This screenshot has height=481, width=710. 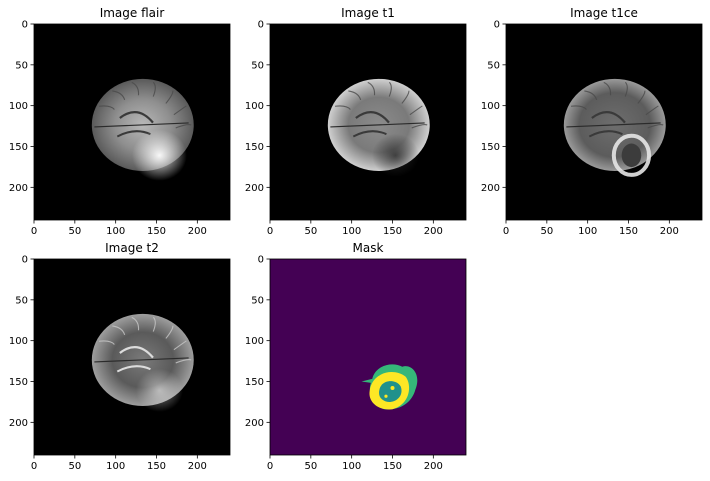 I want to click on panel-title: Image flair, so click(x=132, y=13).